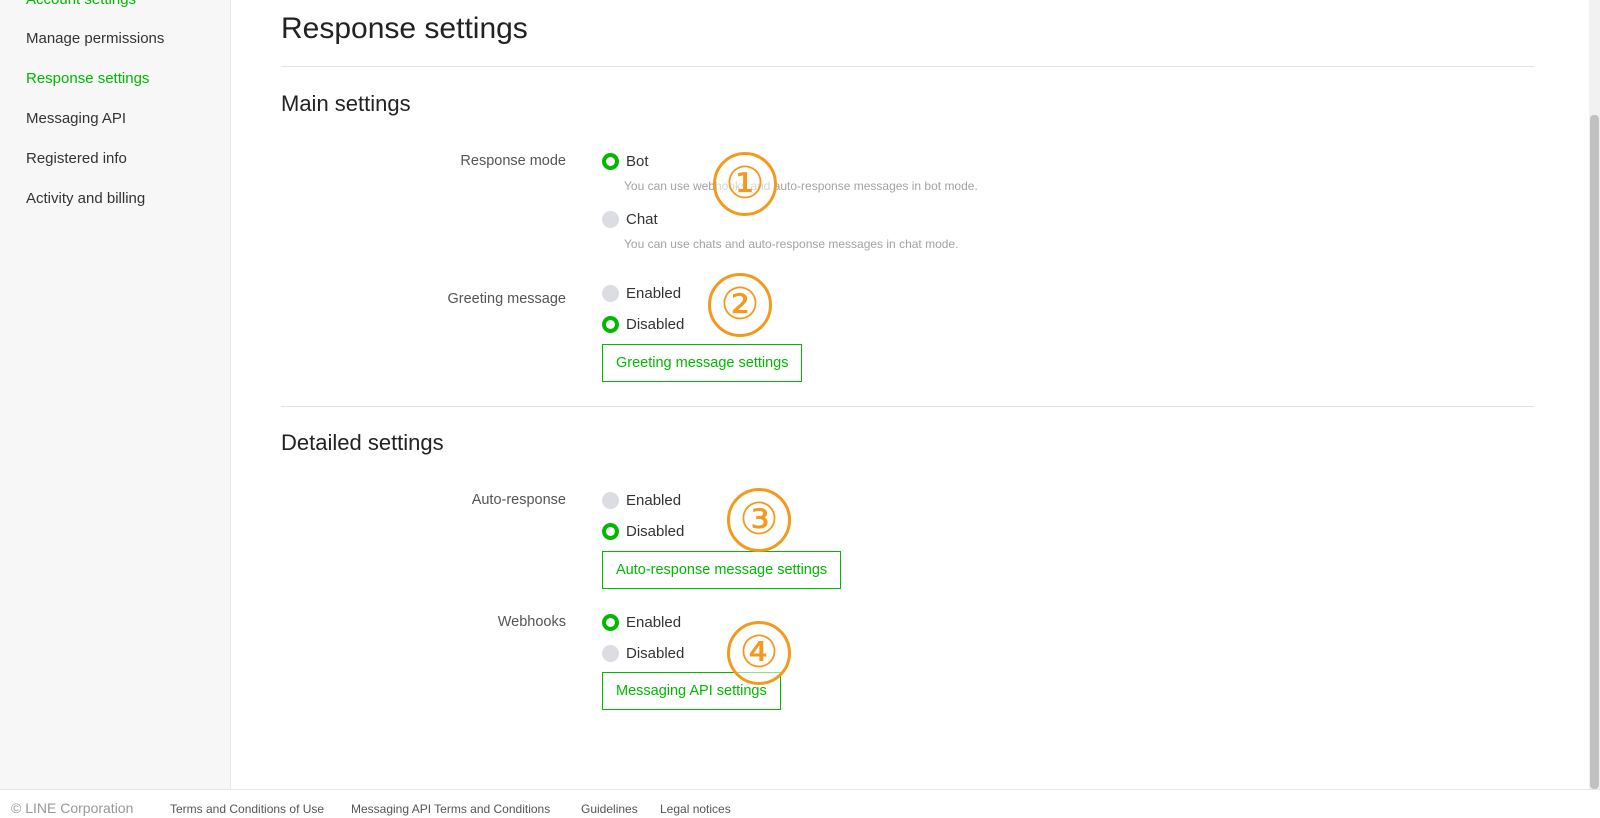  Describe the element at coordinates (1594, 452) in the screenshot. I see `scrollbar-thumb` at that location.